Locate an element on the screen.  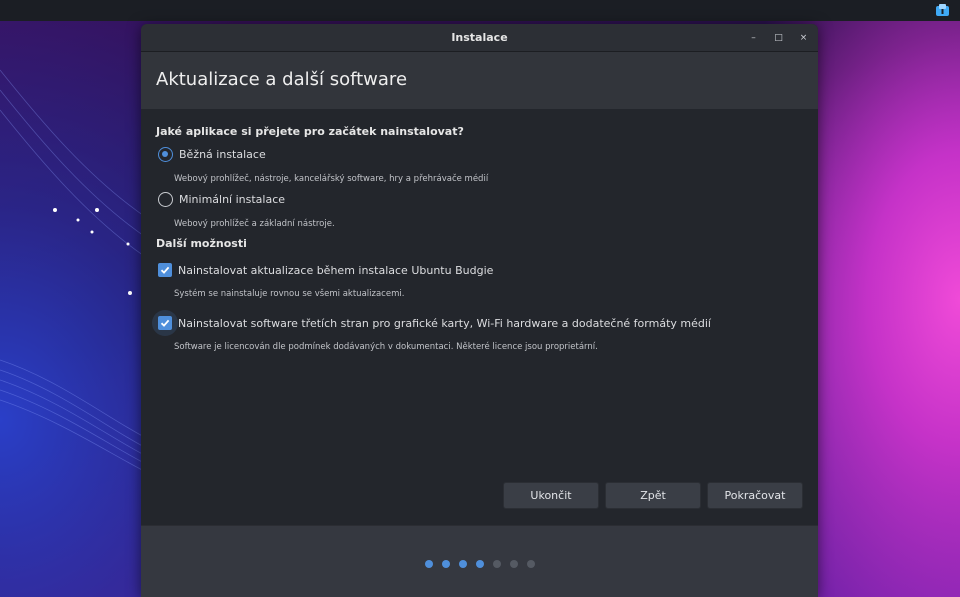
radio-normal-install-label: Běžná instalace is located at coordinates (222, 154).